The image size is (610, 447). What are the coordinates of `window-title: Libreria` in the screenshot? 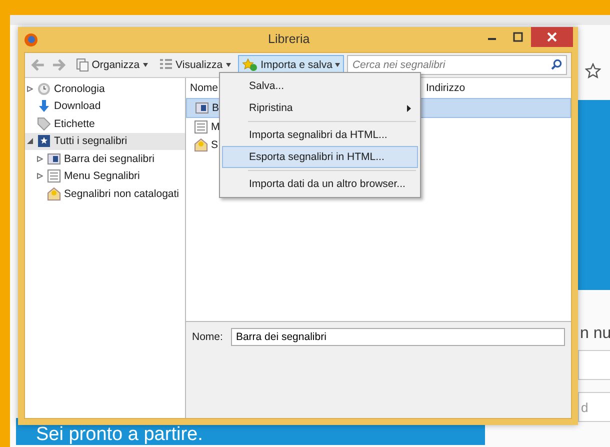 It's located at (289, 39).